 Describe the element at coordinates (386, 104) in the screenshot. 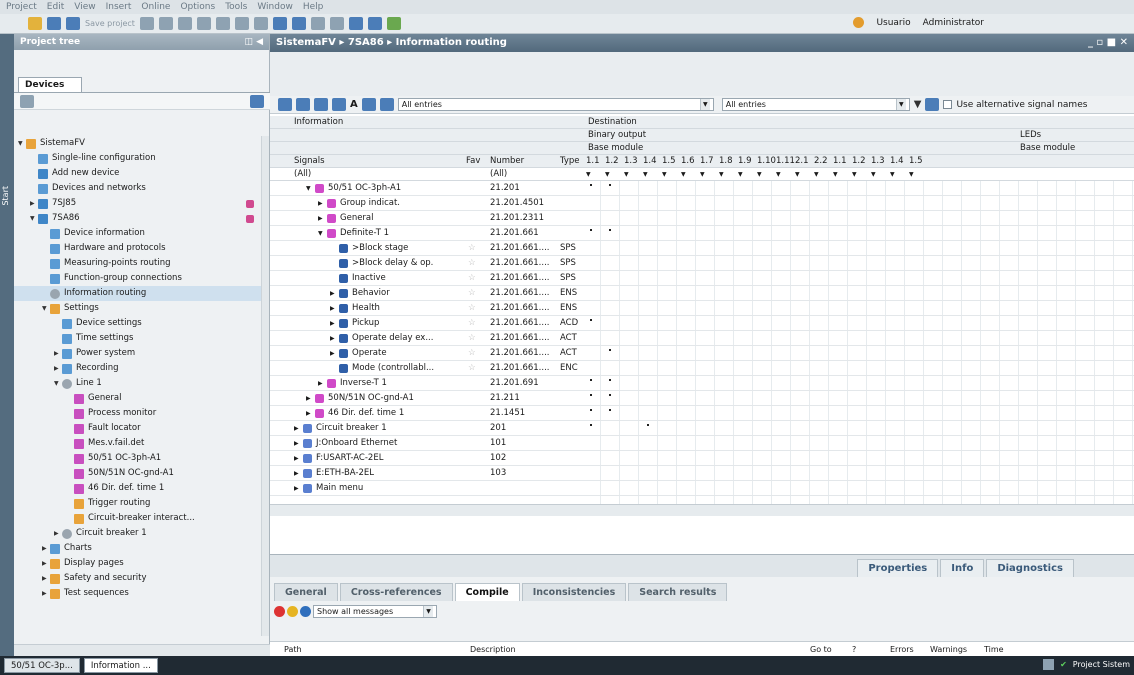

I see `filter-table-icon` at that location.